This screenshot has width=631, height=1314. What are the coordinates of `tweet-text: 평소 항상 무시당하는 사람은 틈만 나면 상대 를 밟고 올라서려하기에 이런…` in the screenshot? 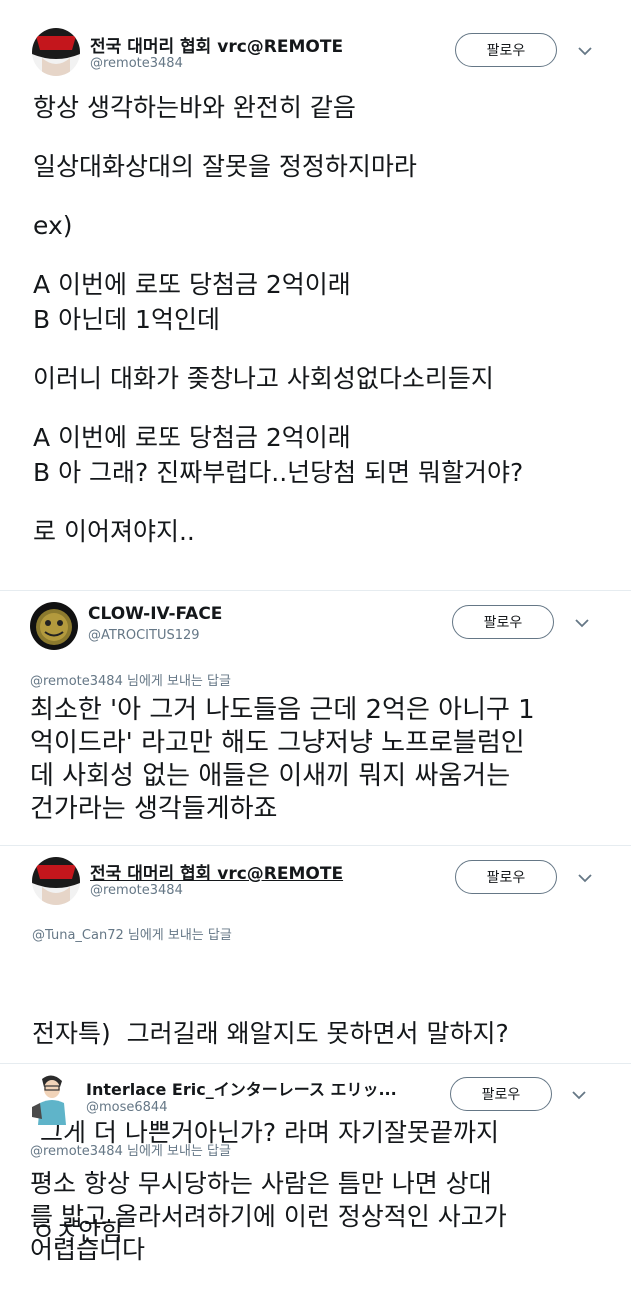 It's located at (325, 1216).